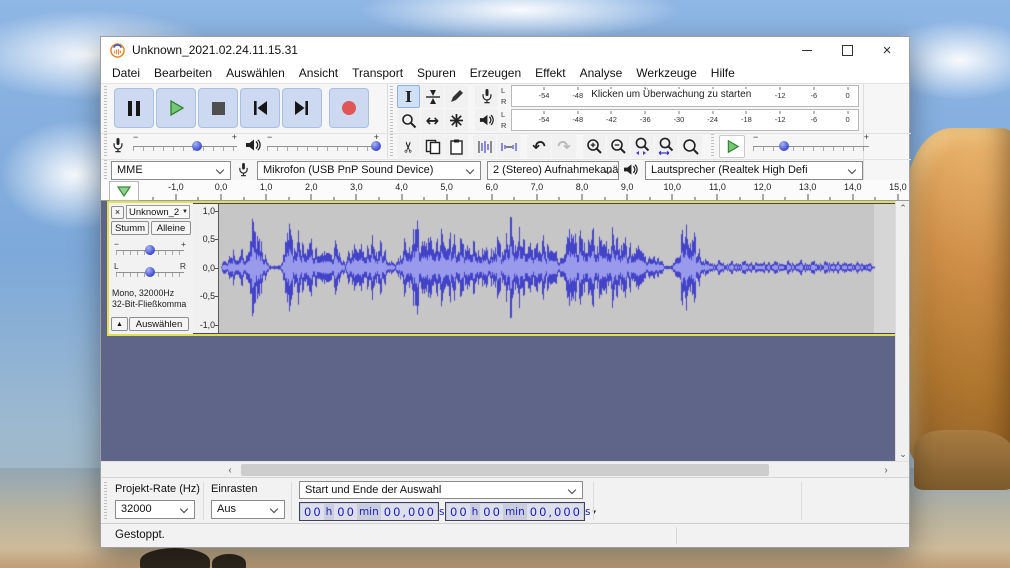 This screenshot has height=568, width=1010. I want to click on stop-button, so click(218, 108).